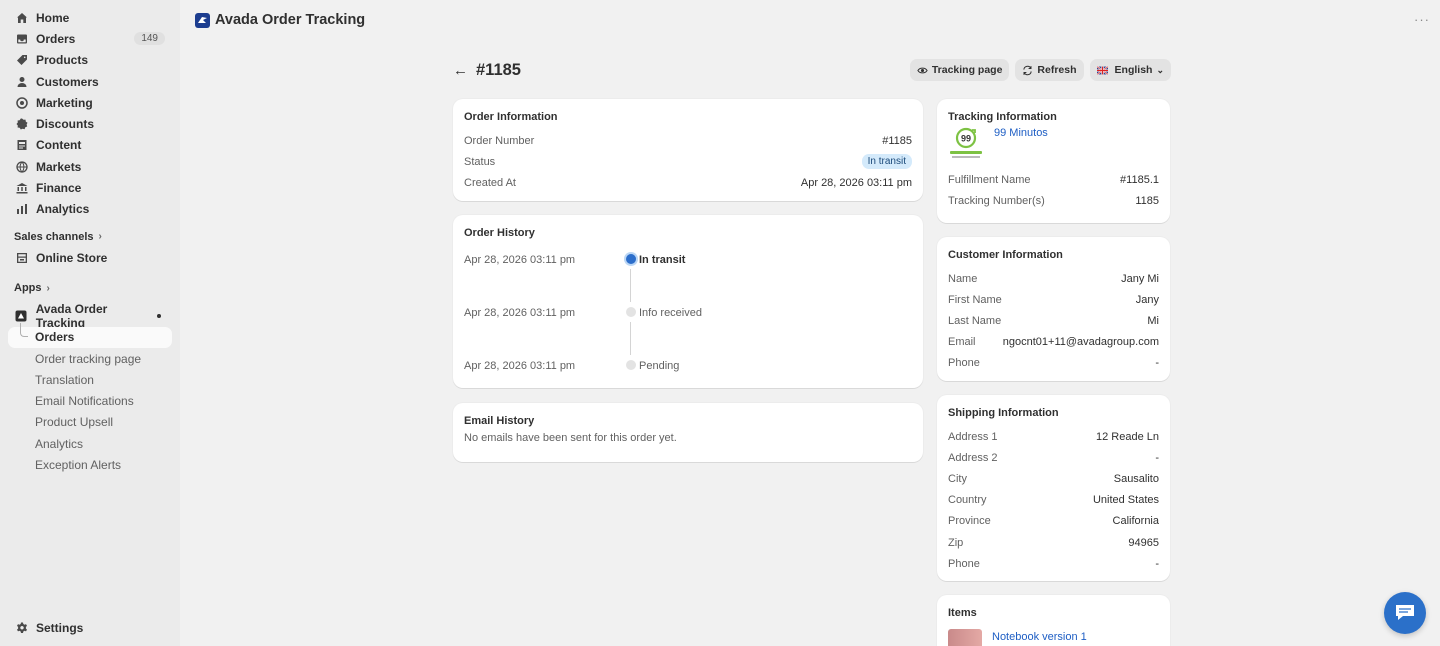  Describe the element at coordinates (989, 179) in the screenshot. I see `field-label: Fulfillment Name` at that location.